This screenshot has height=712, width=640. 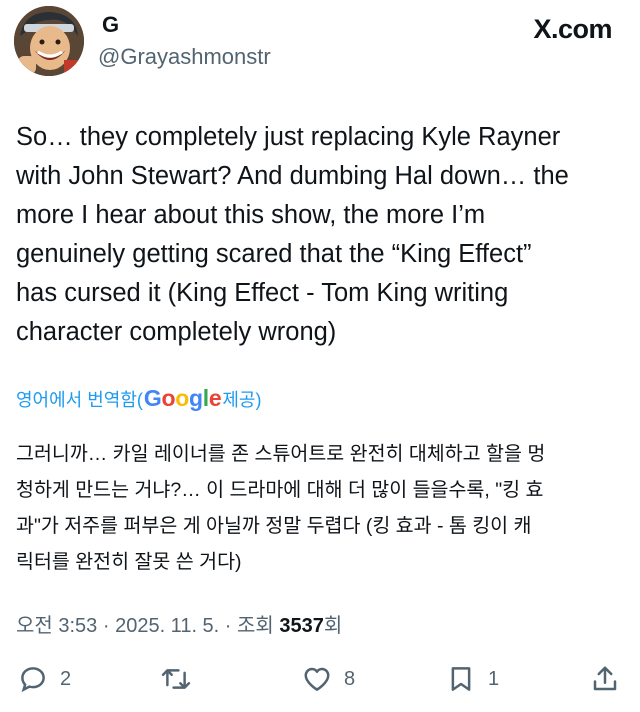 I want to click on translation-label-prefix: 영어에서 번역함(, so click(x=79, y=399).